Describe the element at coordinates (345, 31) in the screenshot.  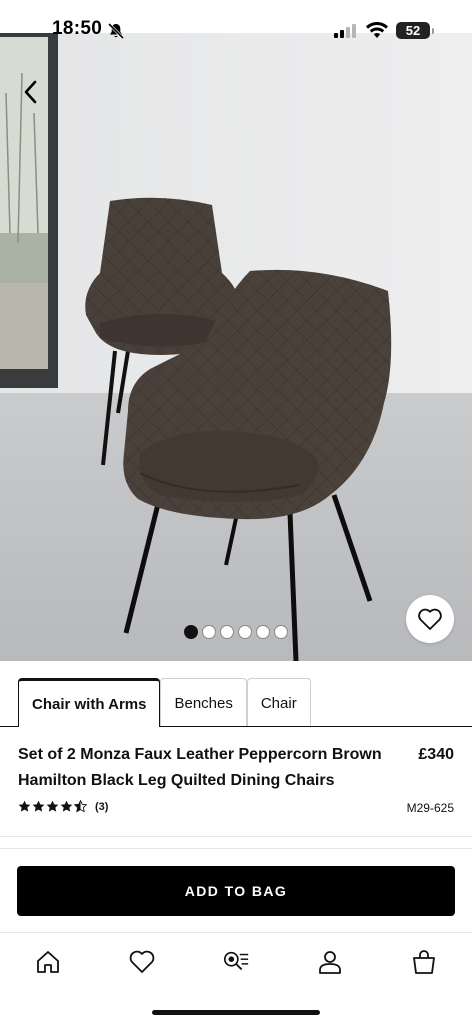
I see `signal-icon` at that location.